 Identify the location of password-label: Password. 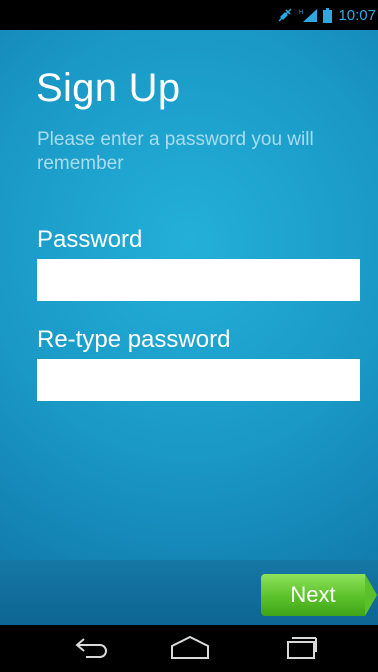
(90, 239).